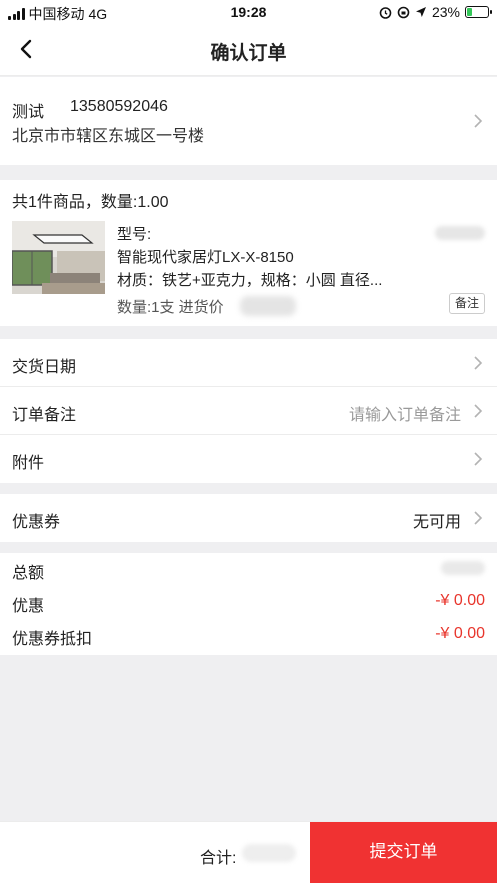  Describe the element at coordinates (170, 307) in the screenshot. I see `product-qty-price: 数量:1支 进货价` at that location.